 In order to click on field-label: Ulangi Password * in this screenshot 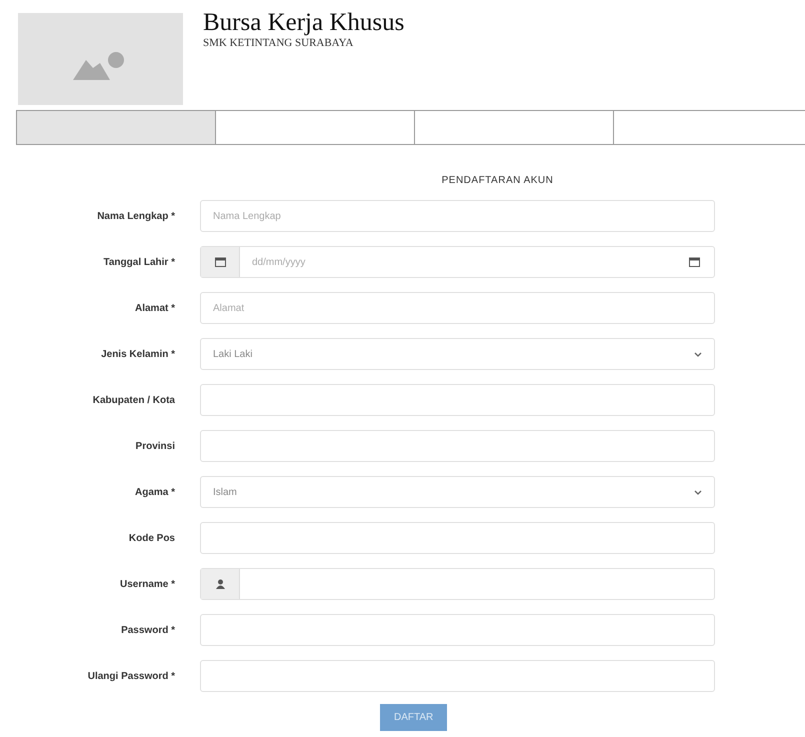, I will do `click(131, 676)`.